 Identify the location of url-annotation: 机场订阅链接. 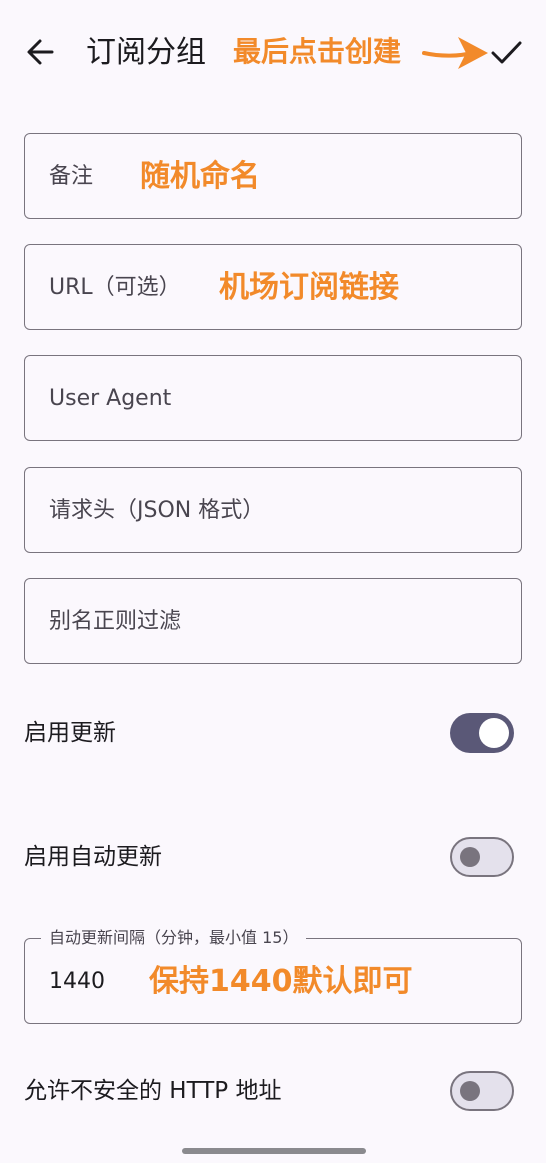
(309, 287).